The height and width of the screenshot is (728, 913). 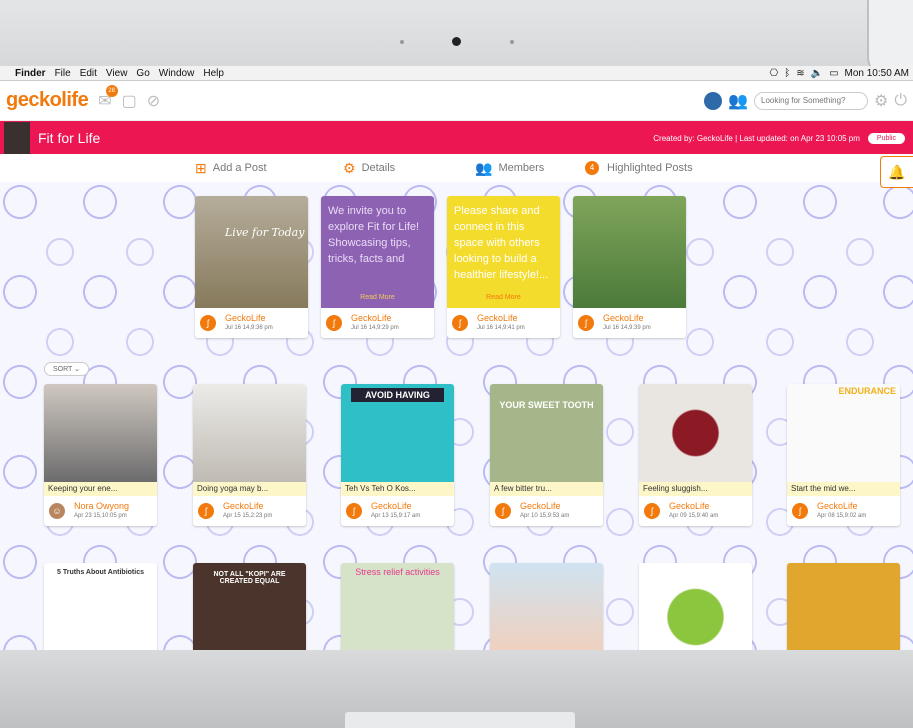 What do you see at coordinates (738, 101) in the screenshot?
I see `friends-icon: 👥` at bounding box center [738, 101].